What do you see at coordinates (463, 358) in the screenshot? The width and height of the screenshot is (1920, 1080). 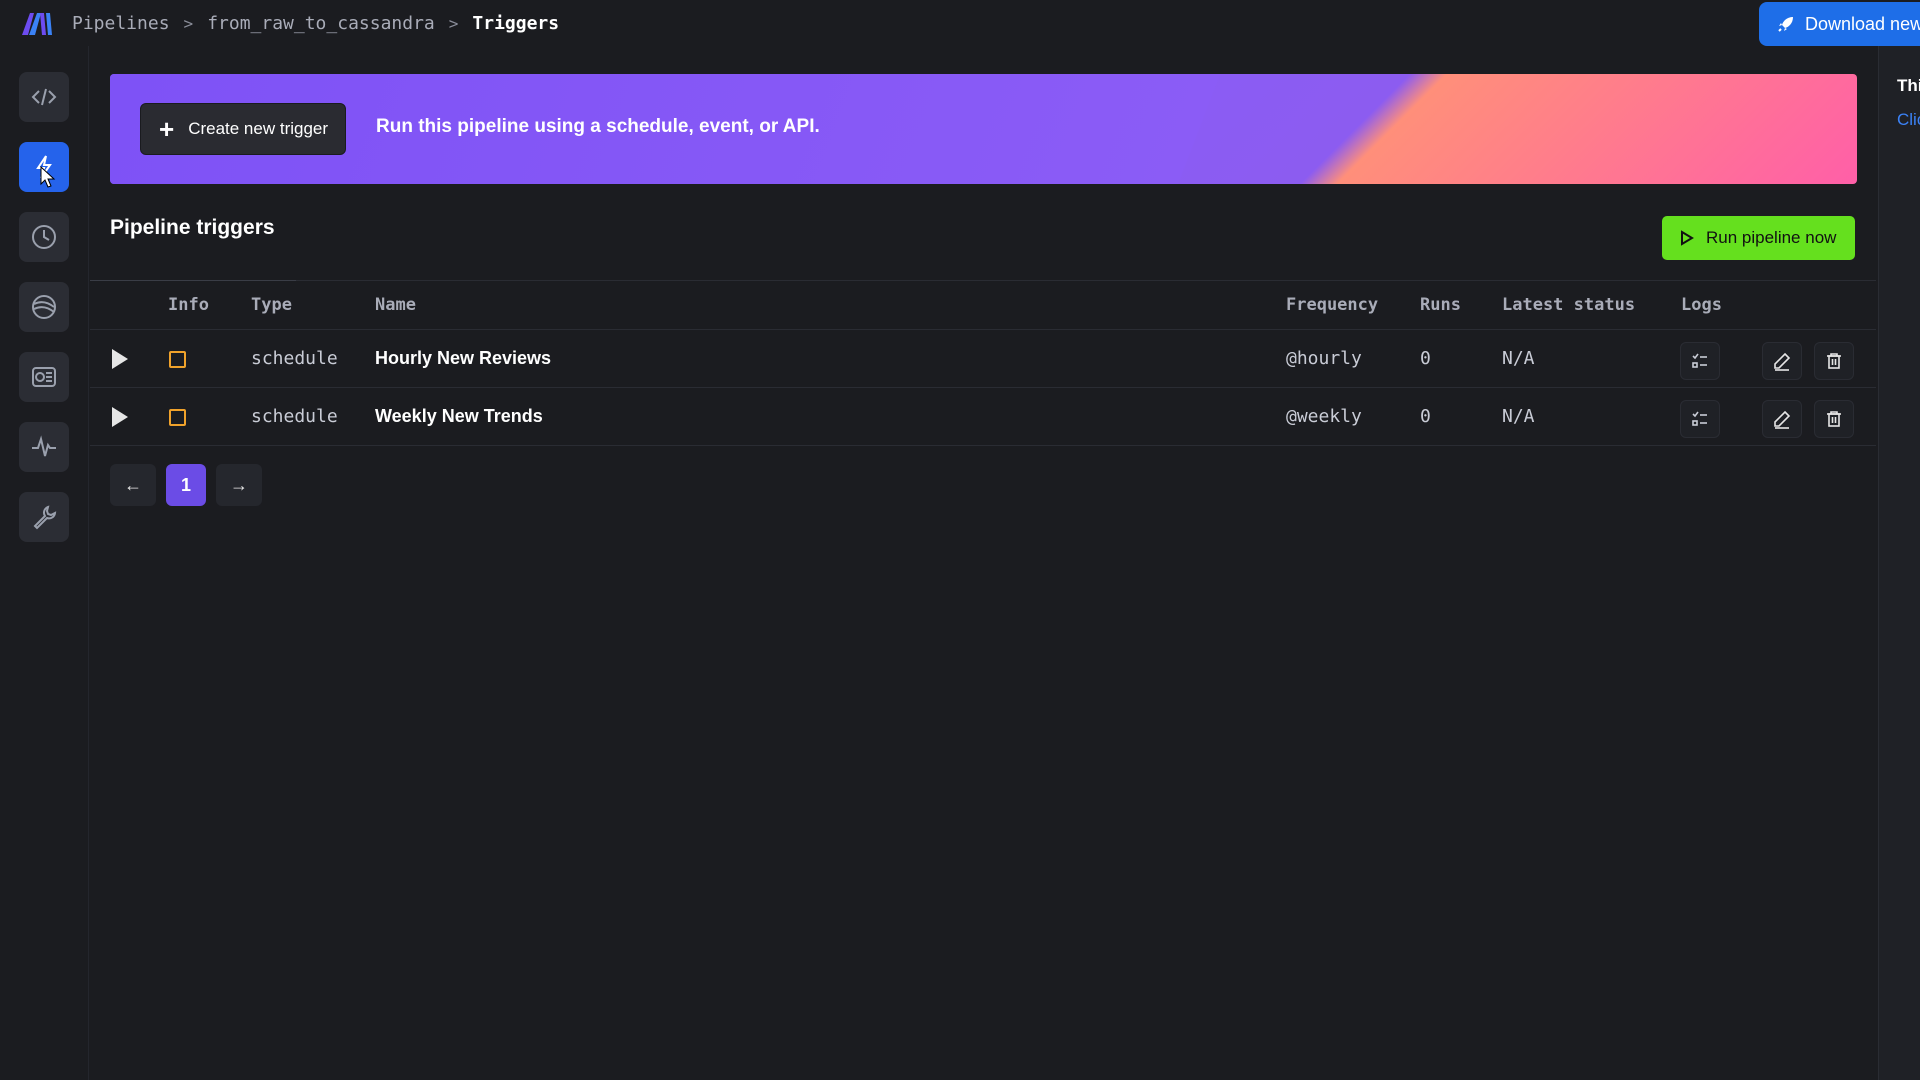 I see `trigger-name: Hourly New Reviews` at bounding box center [463, 358].